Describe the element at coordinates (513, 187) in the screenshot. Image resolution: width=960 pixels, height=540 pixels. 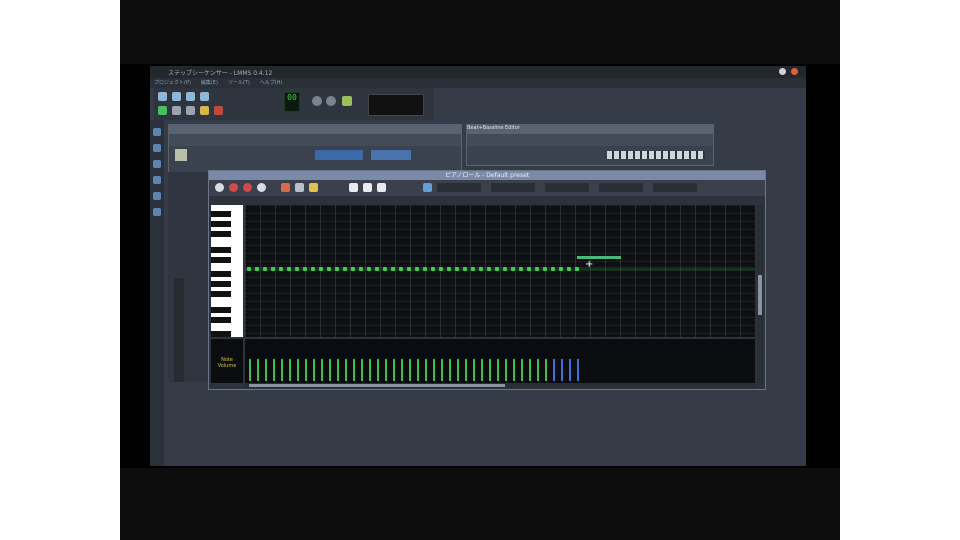
I see `quantize-combo` at that location.